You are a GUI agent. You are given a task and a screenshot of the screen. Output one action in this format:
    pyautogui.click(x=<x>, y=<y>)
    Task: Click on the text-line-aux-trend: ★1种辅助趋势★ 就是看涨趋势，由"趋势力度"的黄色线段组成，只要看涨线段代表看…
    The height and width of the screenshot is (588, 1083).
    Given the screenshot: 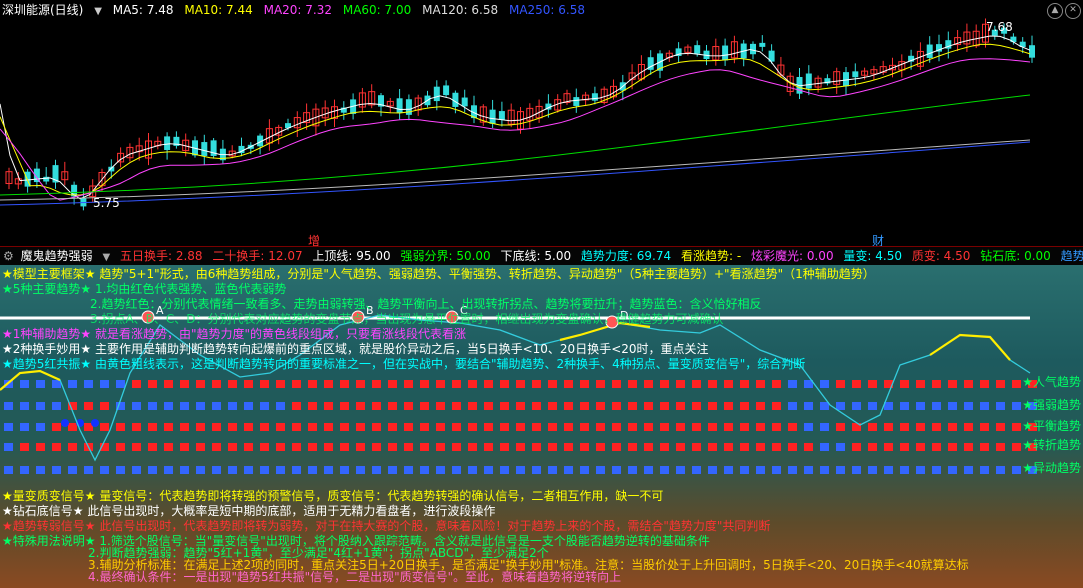 What is the action you would take?
    pyautogui.click(x=234, y=334)
    